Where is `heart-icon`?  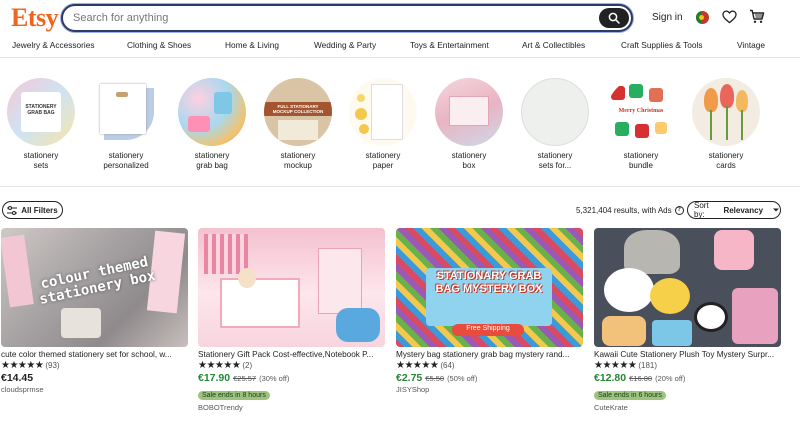 heart-icon is located at coordinates (729, 17).